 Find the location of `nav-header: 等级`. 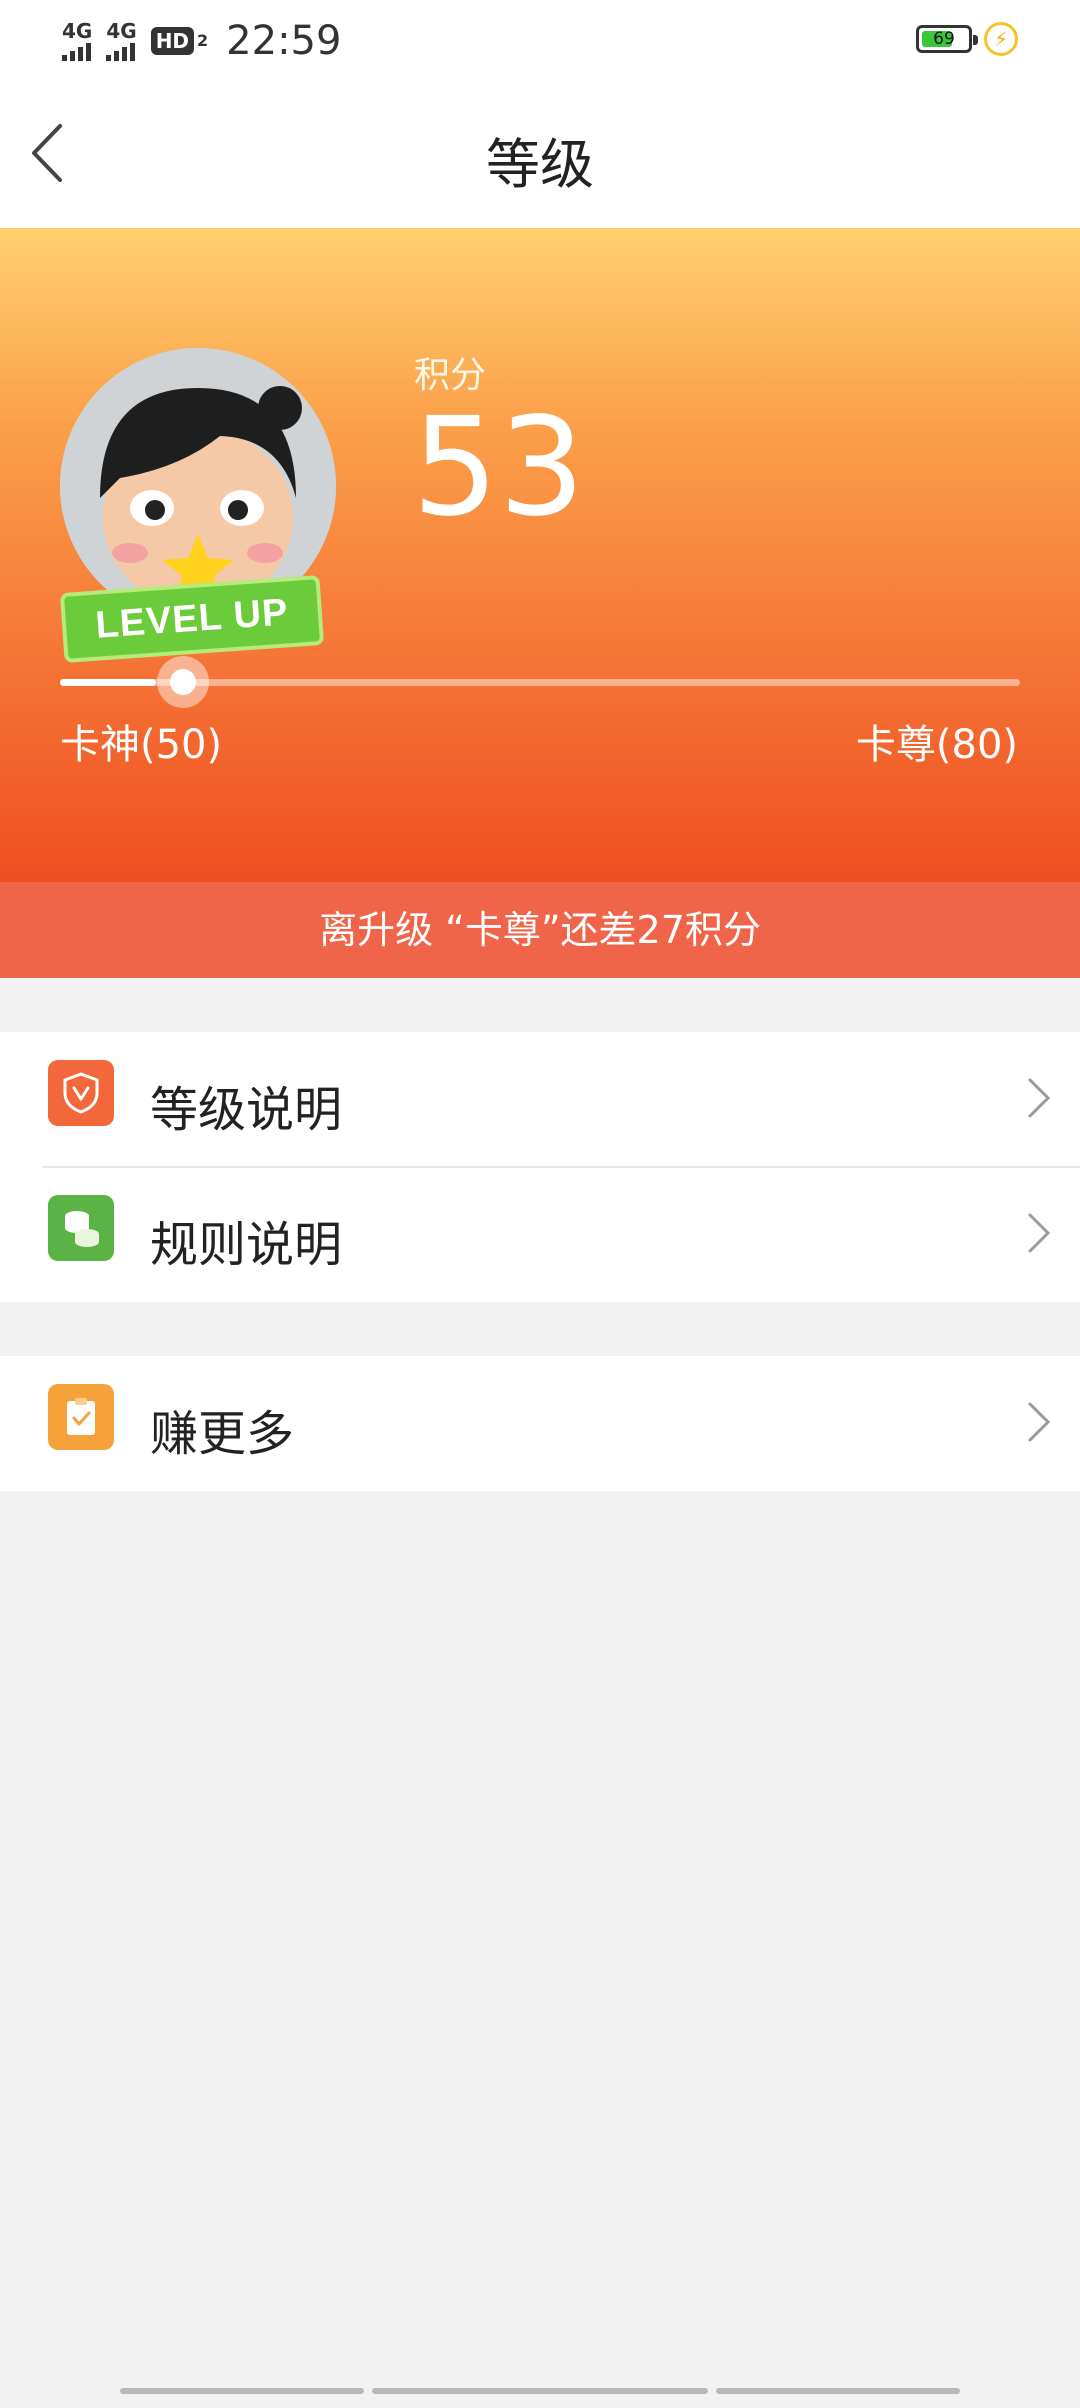

nav-header: 等级 is located at coordinates (540, 154).